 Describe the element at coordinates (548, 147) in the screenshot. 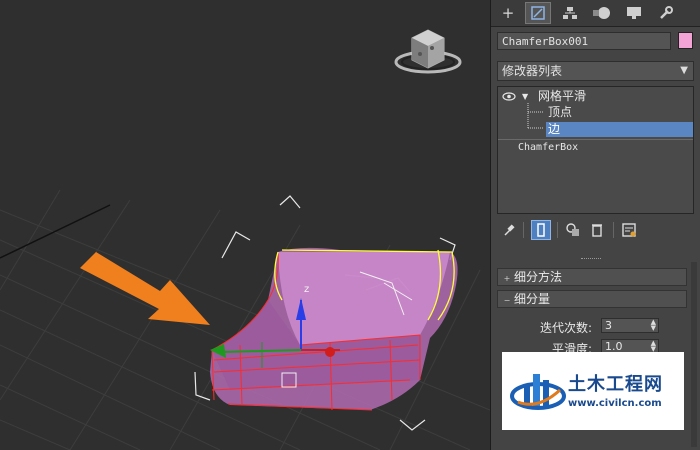

I see `stack-base-label: ChamferBox` at that location.